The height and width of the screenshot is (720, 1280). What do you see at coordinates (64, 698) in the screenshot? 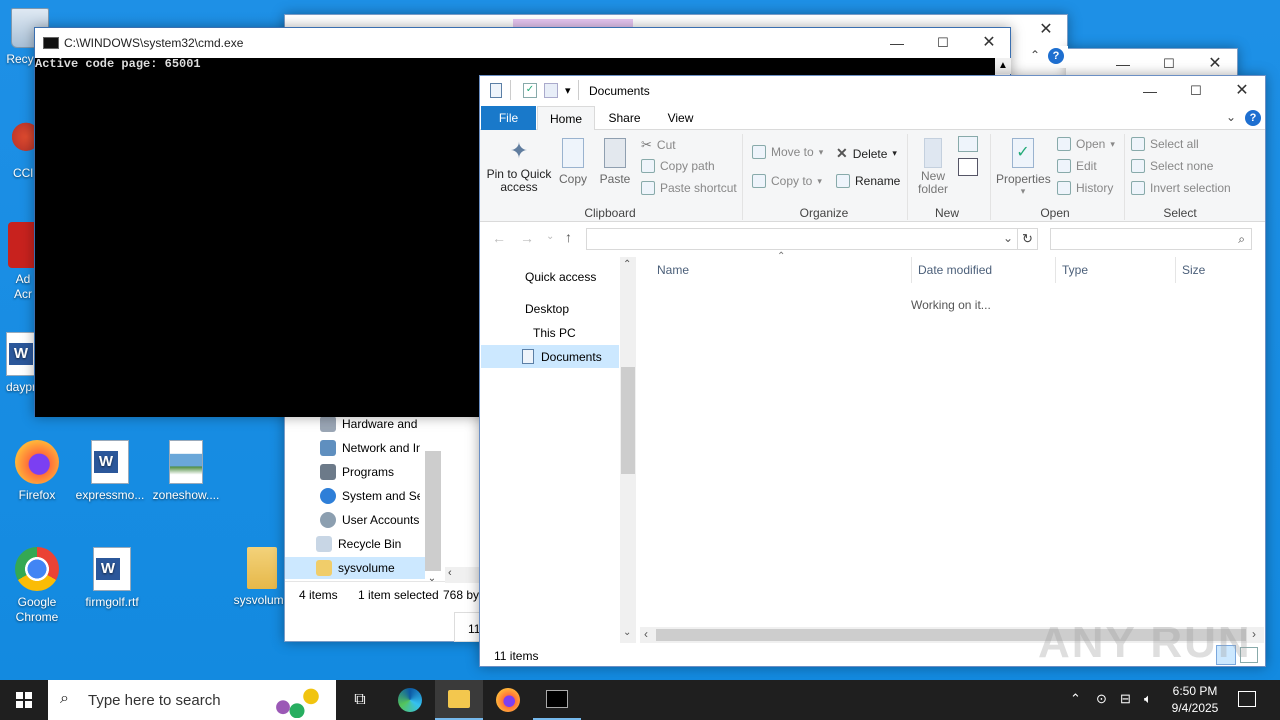
I see `search-icon: ⌕` at bounding box center [64, 698].